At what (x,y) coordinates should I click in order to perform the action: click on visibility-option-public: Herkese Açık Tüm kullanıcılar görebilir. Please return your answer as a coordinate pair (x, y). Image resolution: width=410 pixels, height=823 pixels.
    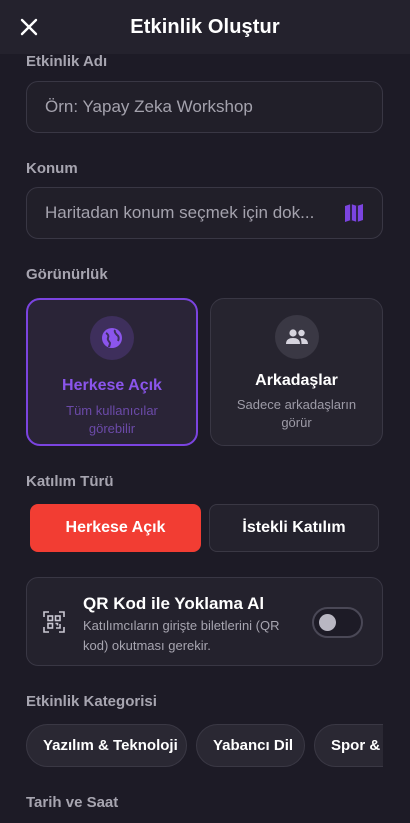
    Looking at the image, I should click on (112, 372).